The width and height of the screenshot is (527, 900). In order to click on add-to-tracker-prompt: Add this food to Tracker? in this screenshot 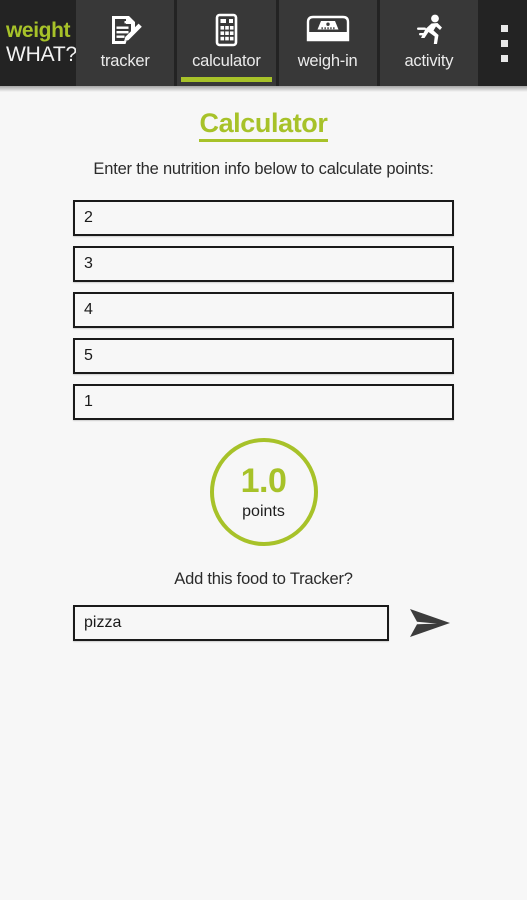, I will do `click(263, 579)`.